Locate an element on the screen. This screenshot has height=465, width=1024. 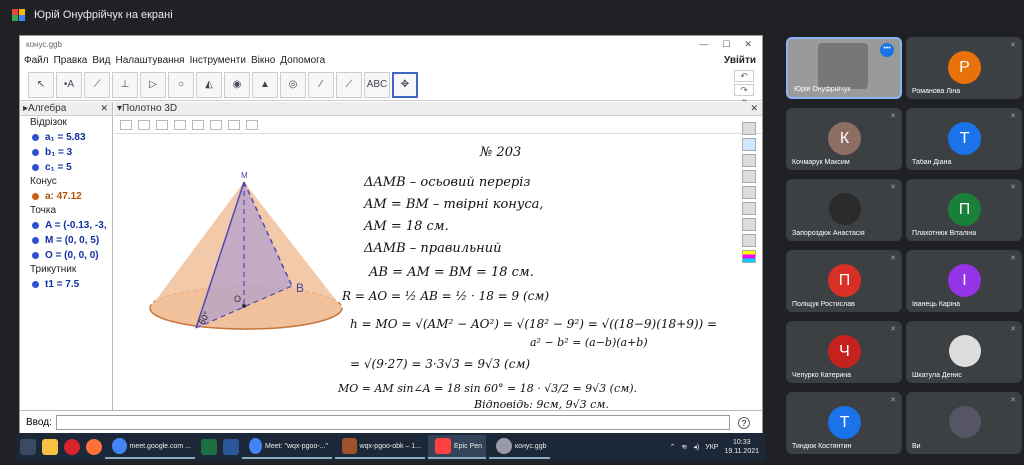
participant-tile: ✕ Т Табан Діана is located at coordinates (964, 139).